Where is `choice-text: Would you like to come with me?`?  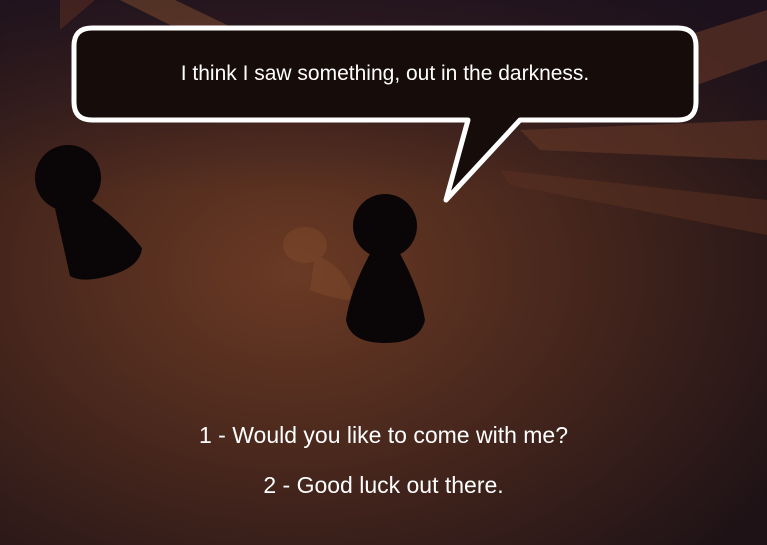
choice-text: Would you like to come with me? is located at coordinates (400, 435).